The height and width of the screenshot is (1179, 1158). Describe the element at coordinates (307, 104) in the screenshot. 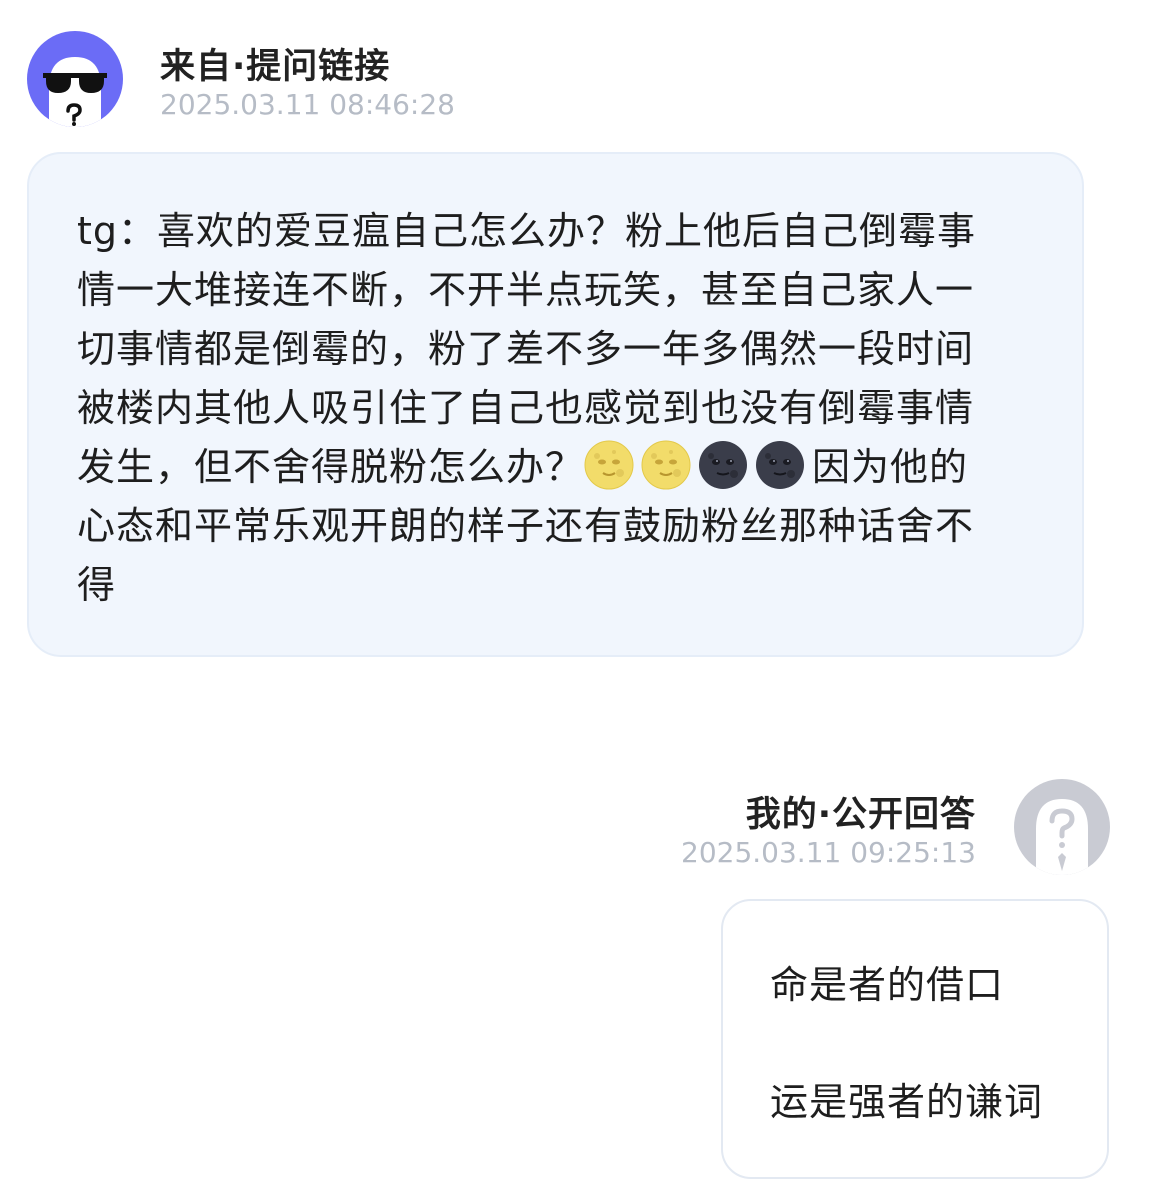

I see `question-timestamp: 2025.03.11 08:46:28` at that location.